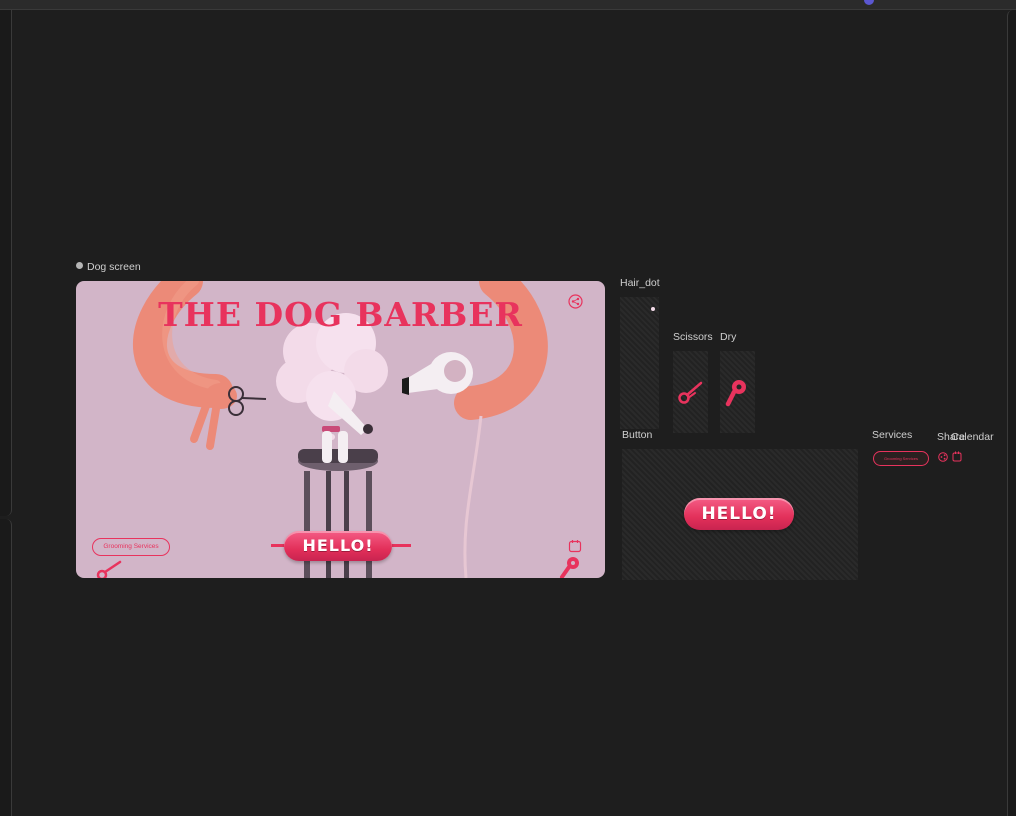 This screenshot has width=1016, height=816. I want to click on frame-label-scissors: Scissors, so click(693, 337).